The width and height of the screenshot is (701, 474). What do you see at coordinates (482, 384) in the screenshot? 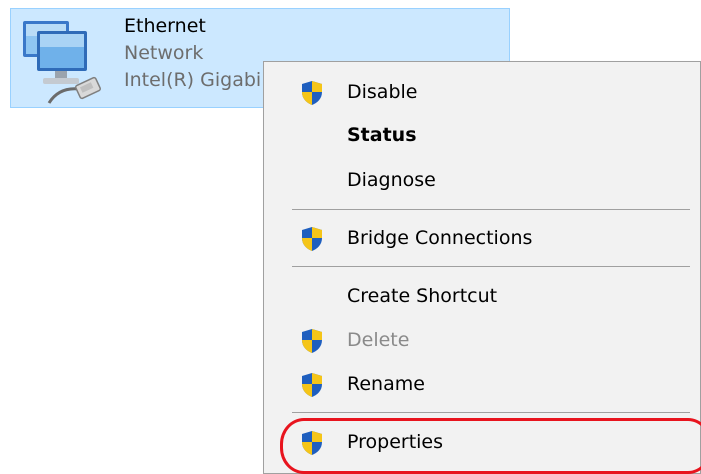
I see `menu-item-rename: Rename` at bounding box center [482, 384].